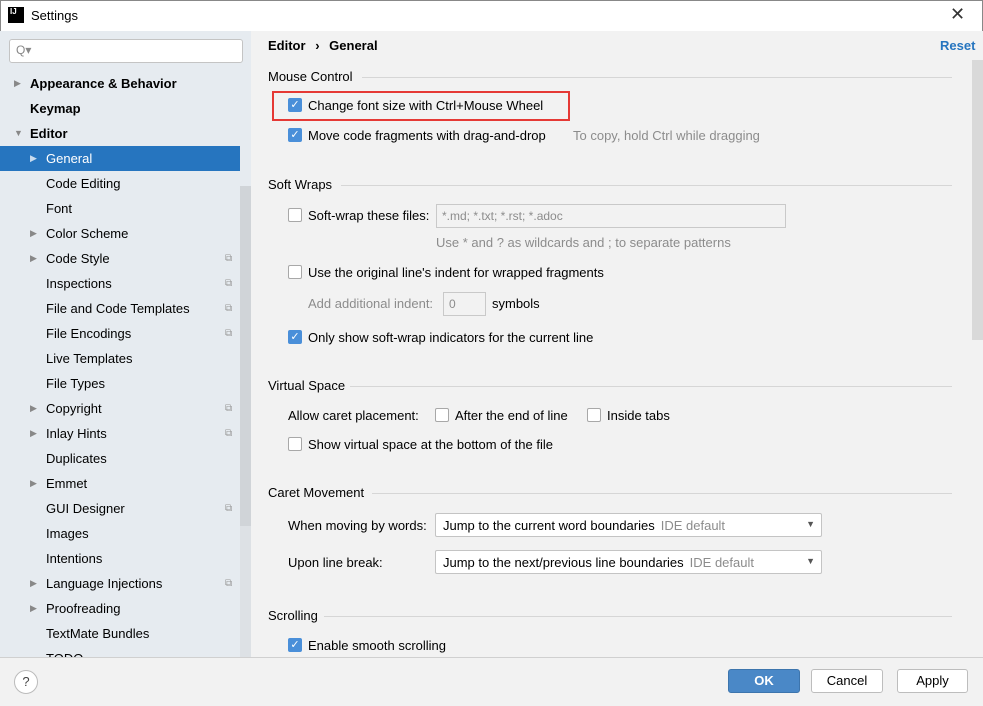  I want to click on sidebar-item-label: Language Injections, so click(104, 583).